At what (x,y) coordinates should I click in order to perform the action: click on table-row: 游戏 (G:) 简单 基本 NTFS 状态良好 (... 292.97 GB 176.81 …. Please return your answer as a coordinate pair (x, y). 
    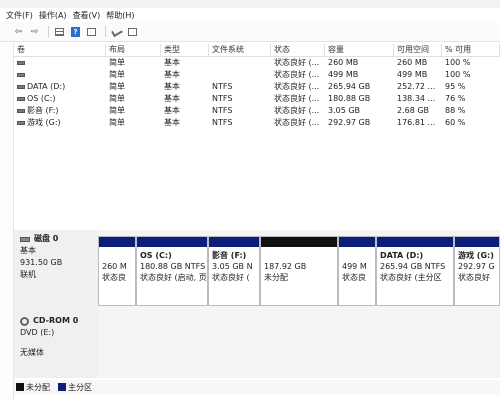
    Looking at the image, I should click on (257, 123).